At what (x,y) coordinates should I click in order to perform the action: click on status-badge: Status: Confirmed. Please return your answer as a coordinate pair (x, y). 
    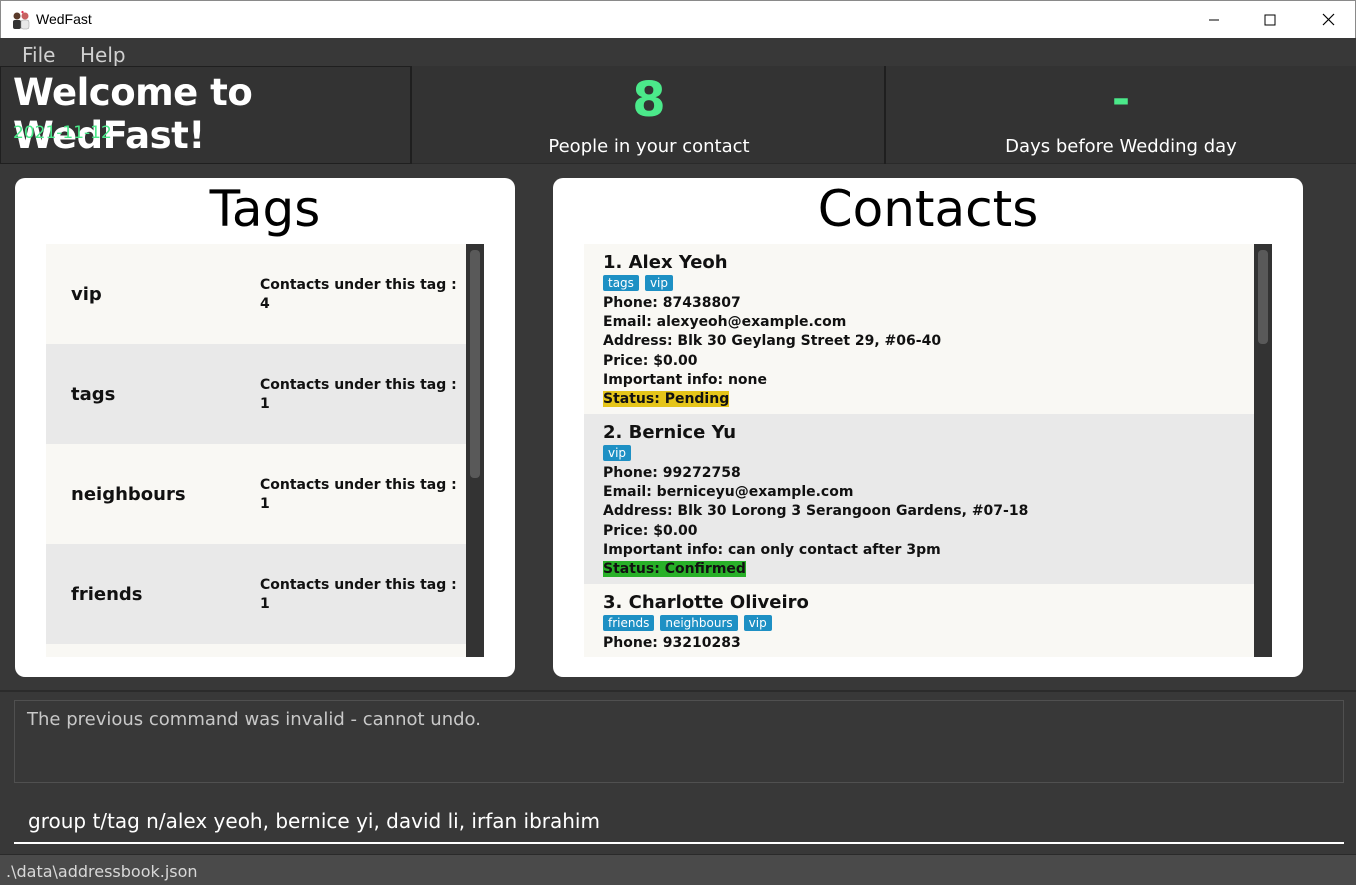
    Looking at the image, I should click on (674, 569).